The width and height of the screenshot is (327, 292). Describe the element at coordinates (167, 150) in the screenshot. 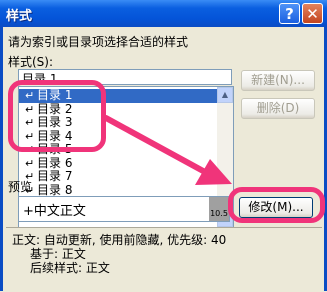

I see `annotation-arrow` at that location.